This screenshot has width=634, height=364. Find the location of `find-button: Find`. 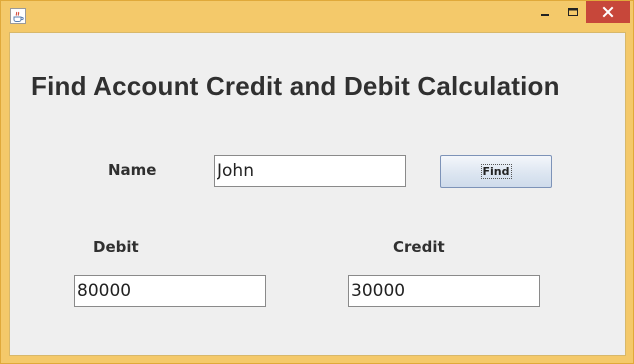

find-button: Find is located at coordinates (496, 171).